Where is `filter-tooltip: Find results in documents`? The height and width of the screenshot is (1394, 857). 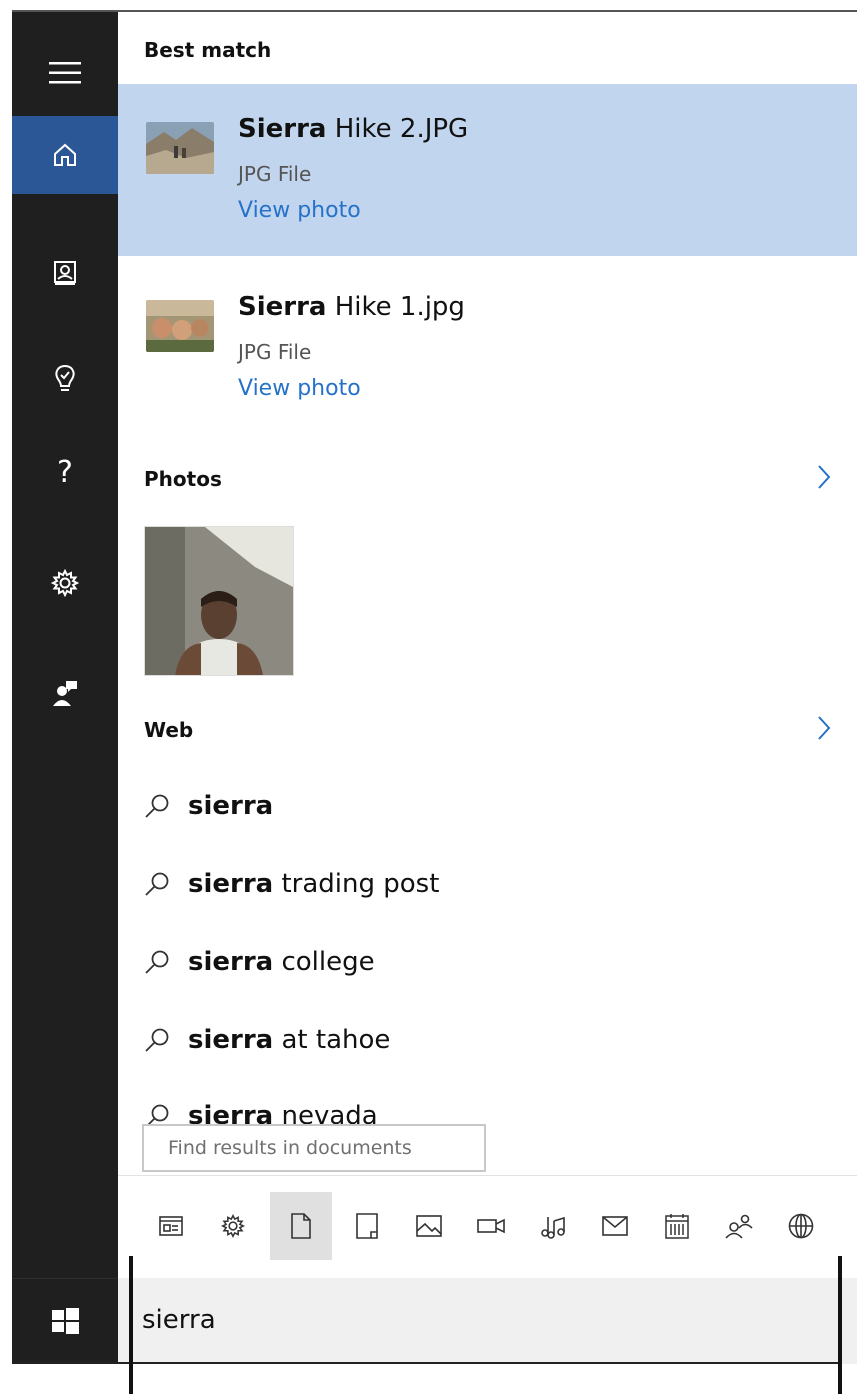
filter-tooltip: Find results in documents is located at coordinates (314, 1148).